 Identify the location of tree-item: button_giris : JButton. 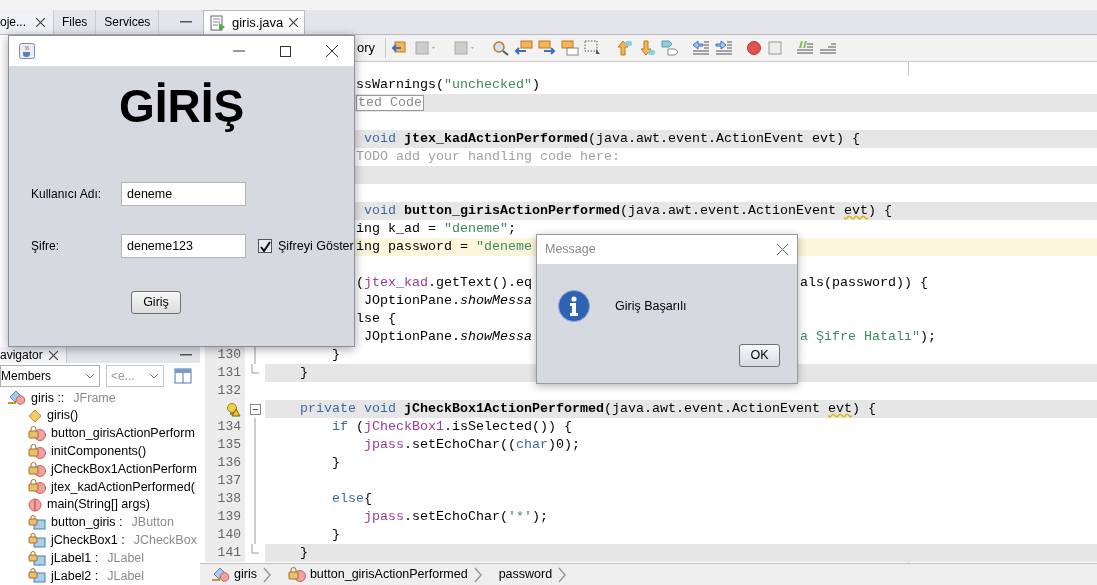
(100, 522).